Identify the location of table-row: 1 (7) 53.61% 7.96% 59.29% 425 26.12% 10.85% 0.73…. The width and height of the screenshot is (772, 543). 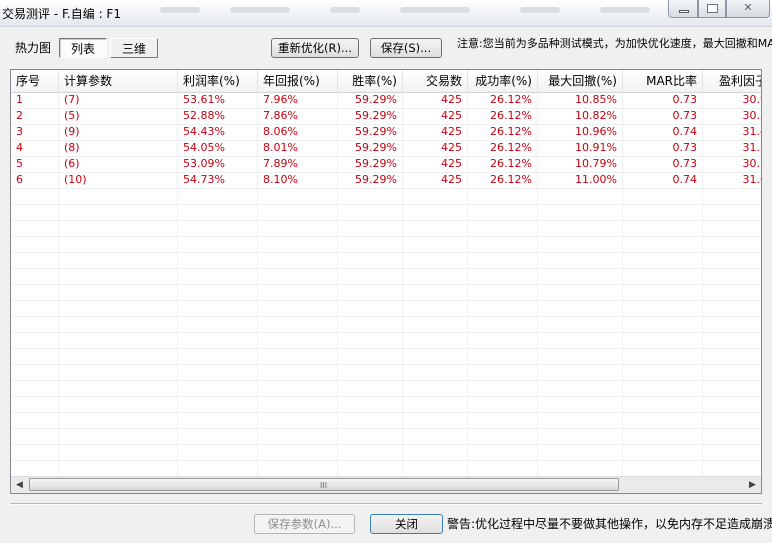
(386, 100).